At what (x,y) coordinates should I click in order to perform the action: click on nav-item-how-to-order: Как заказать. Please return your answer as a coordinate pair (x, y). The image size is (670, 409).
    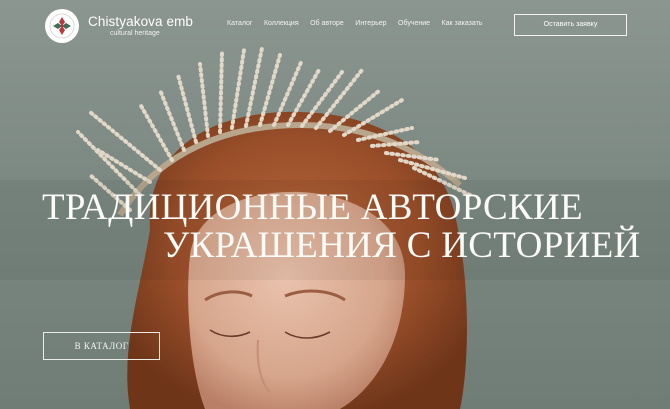
    Looking at the image, I should click on (462, 23).